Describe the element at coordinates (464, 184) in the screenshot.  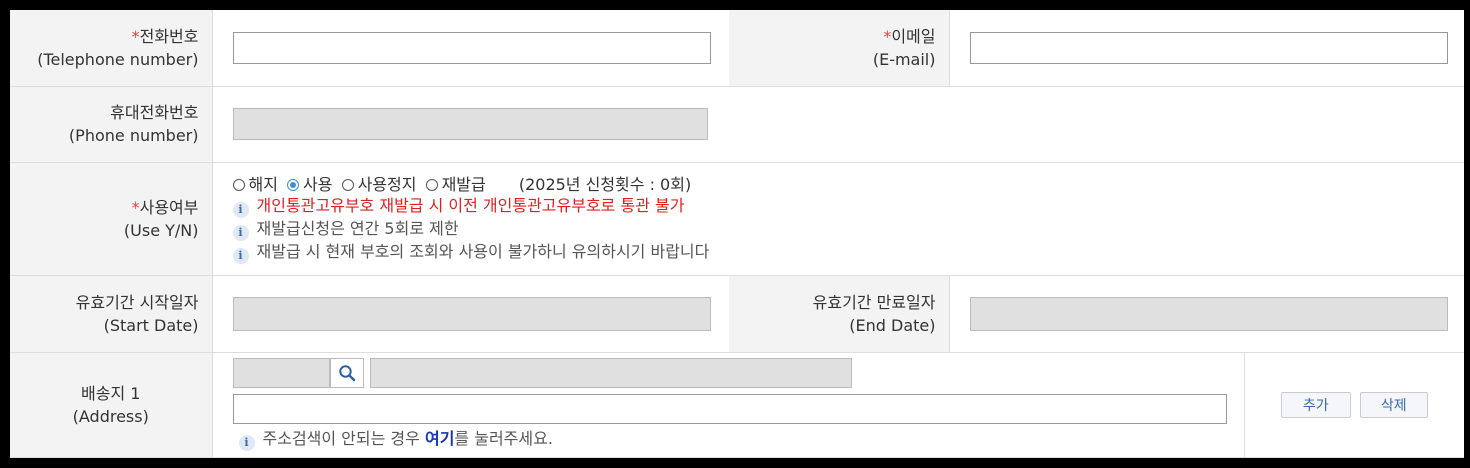
I see `radio-reissue-label: 재발급` at that location.